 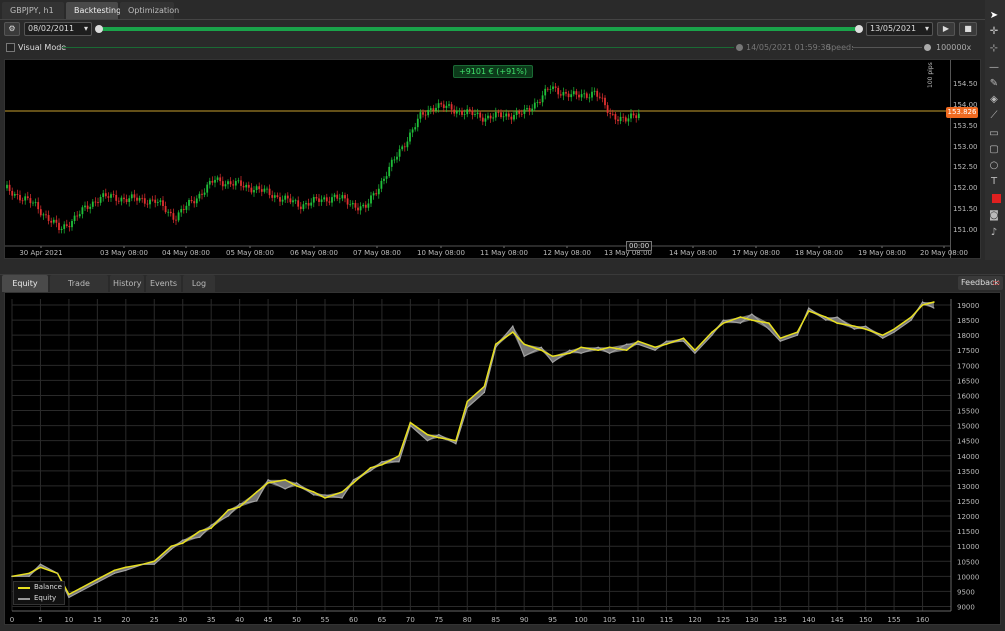 What do you see at coordinates (33, 10) in the screenshot?
I see `tab-symbol: GBPJPY, h1` at bounding box center [33, 10].